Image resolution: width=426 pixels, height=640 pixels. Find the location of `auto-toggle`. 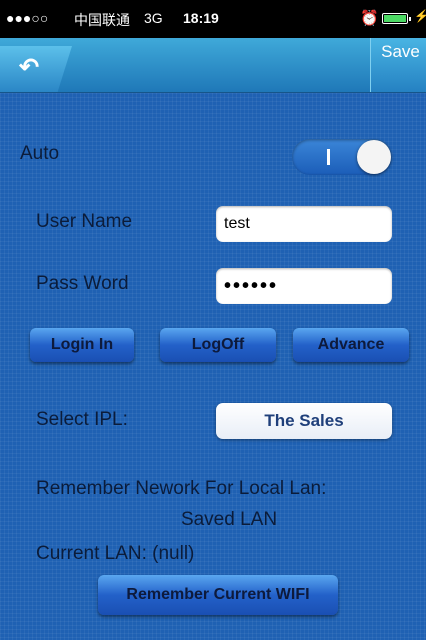

auto-toggle is located at coordinates (342, 157).